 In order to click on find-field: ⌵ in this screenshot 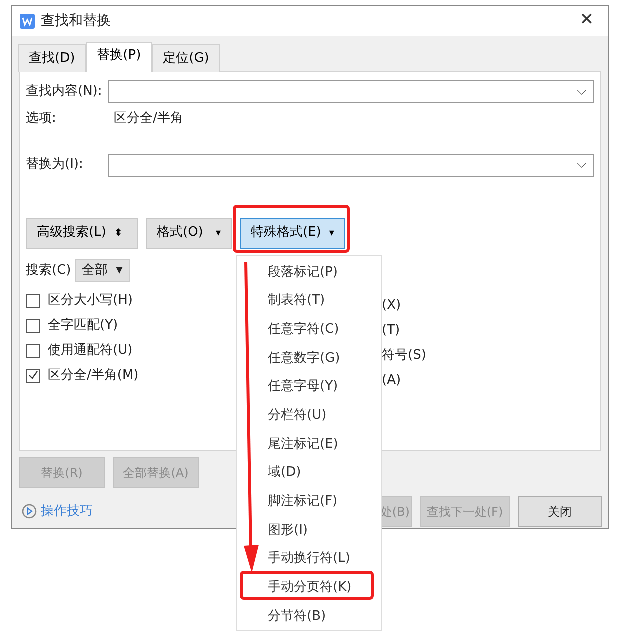, I will do `click(351, 91)`.